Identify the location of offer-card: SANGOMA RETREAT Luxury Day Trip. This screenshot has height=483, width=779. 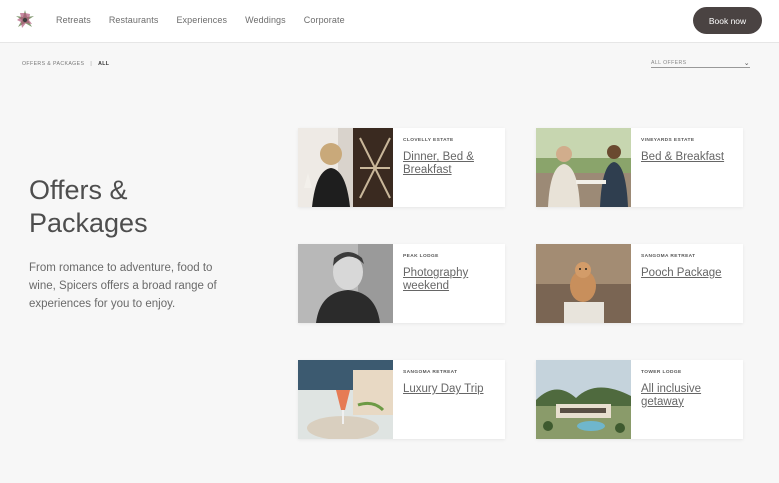
(401, 399).